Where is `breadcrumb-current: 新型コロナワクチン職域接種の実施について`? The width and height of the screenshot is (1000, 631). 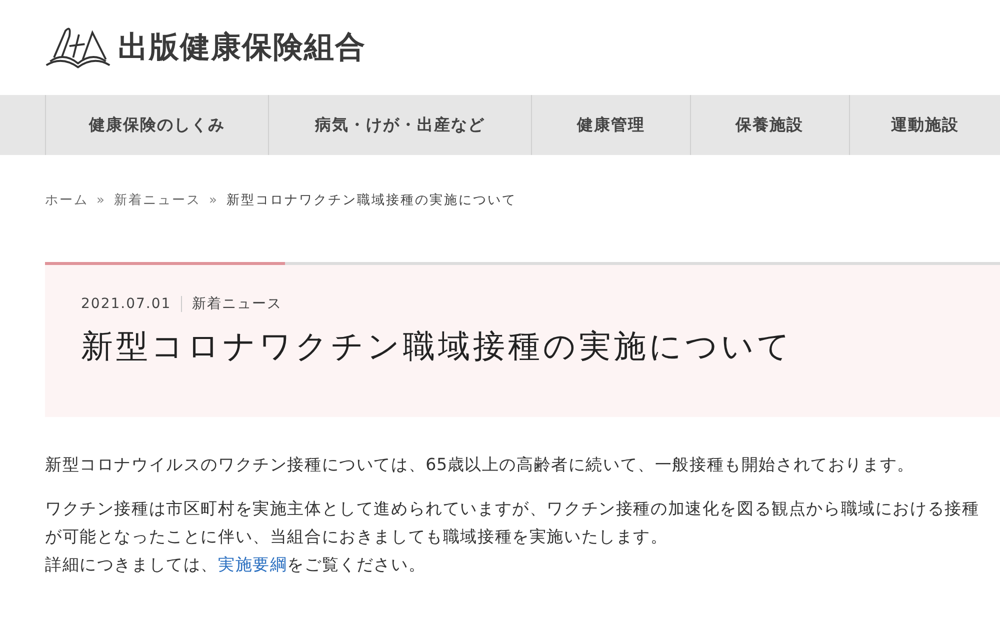
breadcrumb-current: 新型コロナワクチン職域接種の実施について is located at coordinates (371, 201).